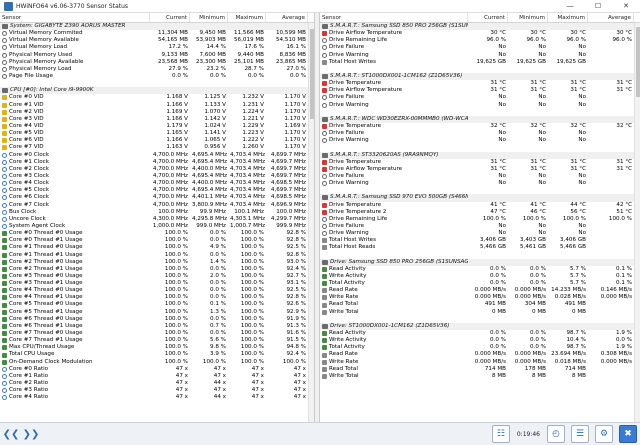  I want to click on table-row: Core #5 VID 1.165 V 1.141 V 1.223 V 1.170 V, so click(157, 133).